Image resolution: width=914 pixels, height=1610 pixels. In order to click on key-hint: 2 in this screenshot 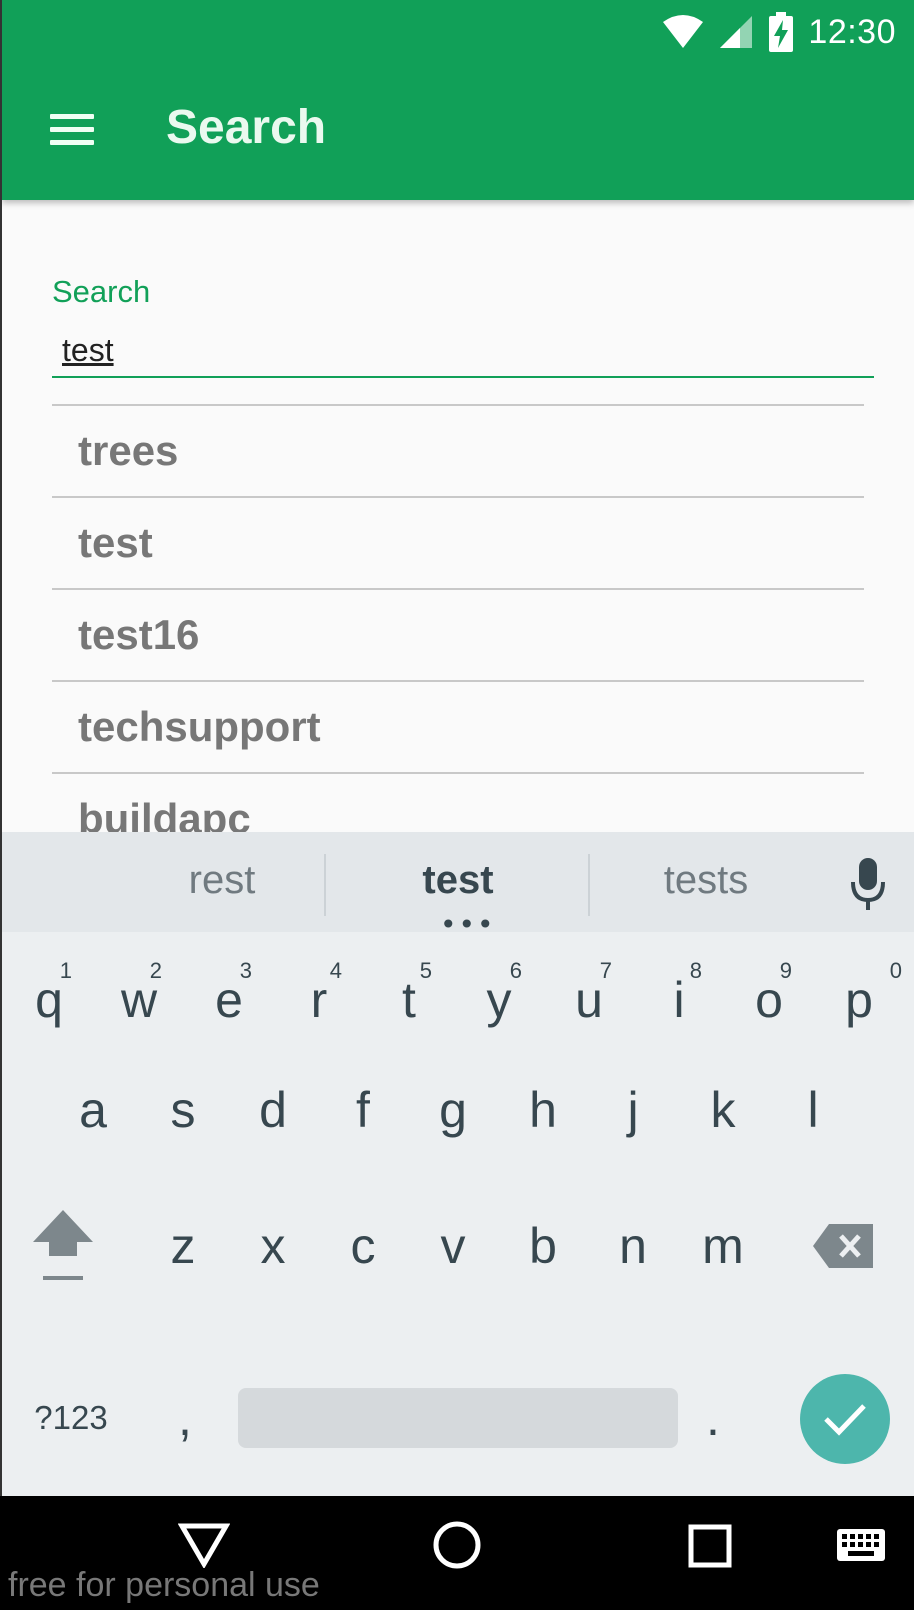, I will do `click(155, 970)`.